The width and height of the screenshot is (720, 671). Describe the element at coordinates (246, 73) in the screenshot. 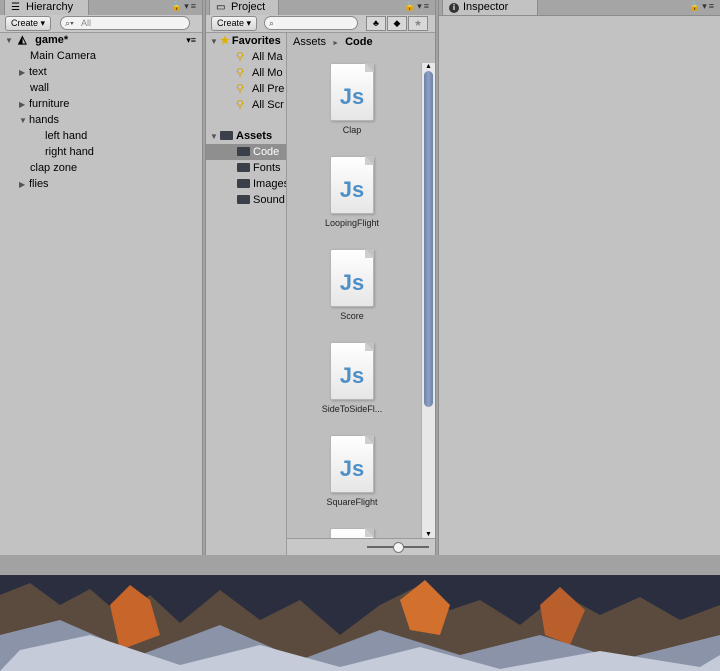

I see `list-item: ⚲ All Mo` at that location.